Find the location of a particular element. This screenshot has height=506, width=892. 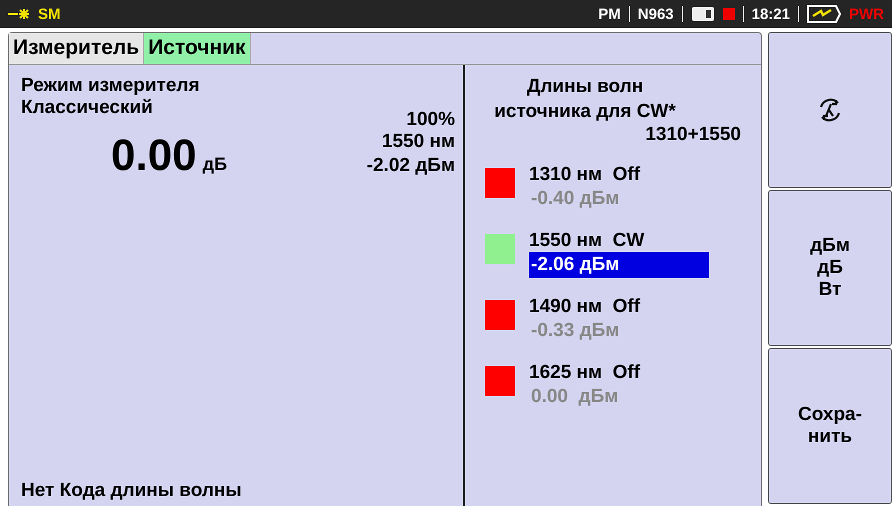

measurement-unit: дБ is located at coordinates (215, 164).